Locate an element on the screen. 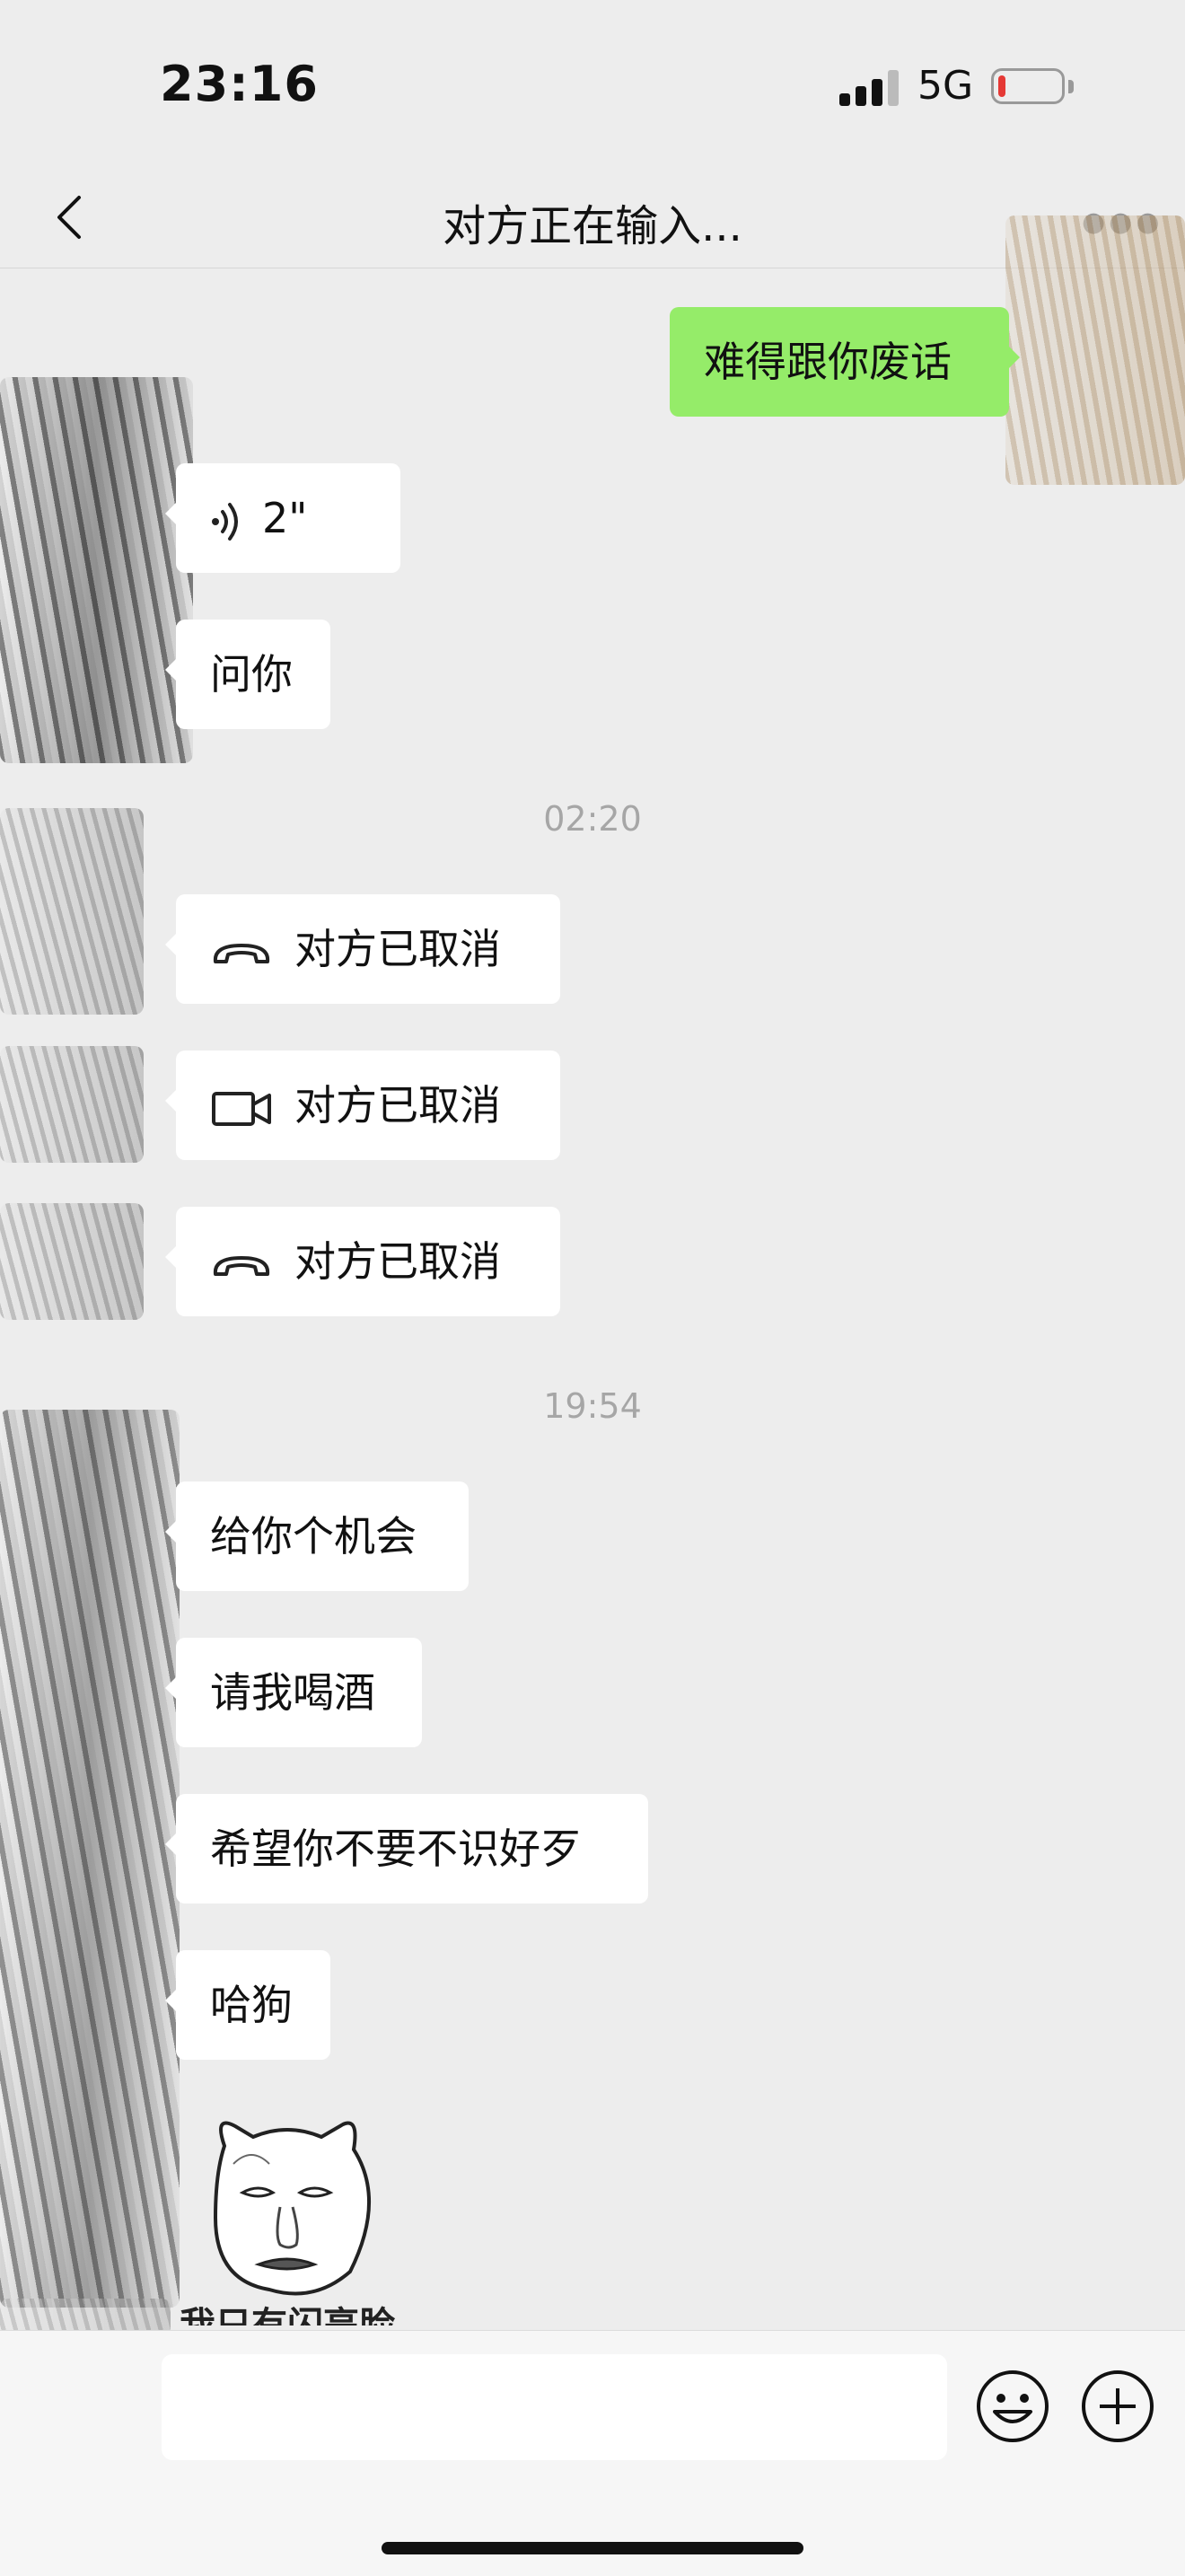  self-avatar is located at coordinates (1095, 350).